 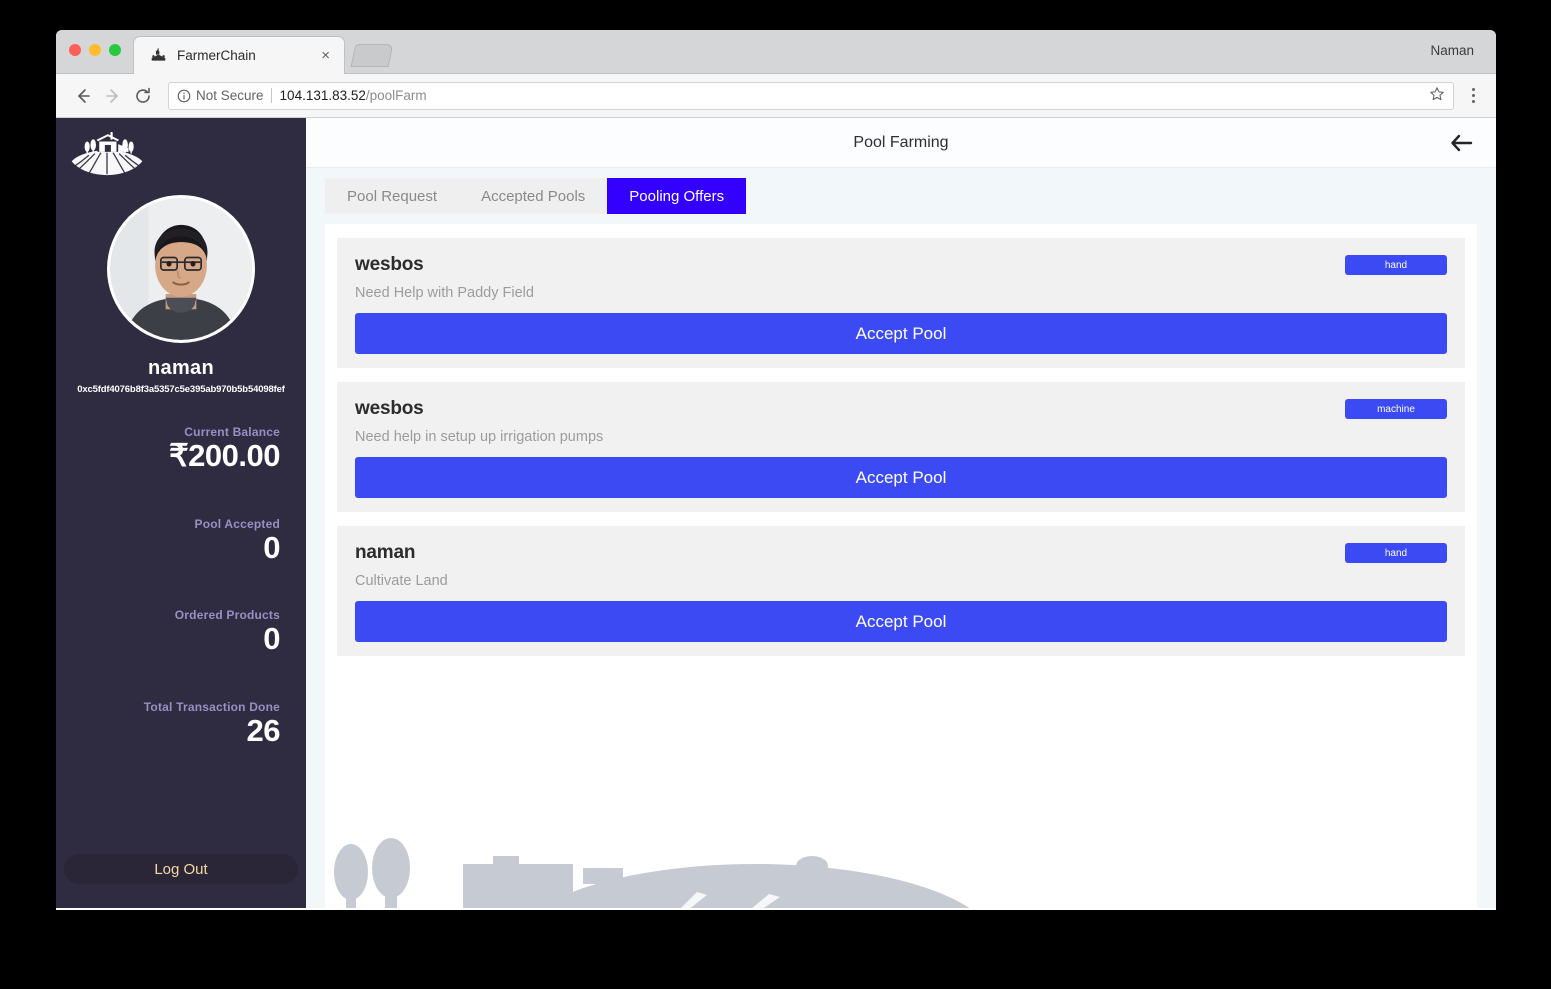 I want to click on browser-tab-farmerchain: FarmerChain ×, so click(x=239, y=55).